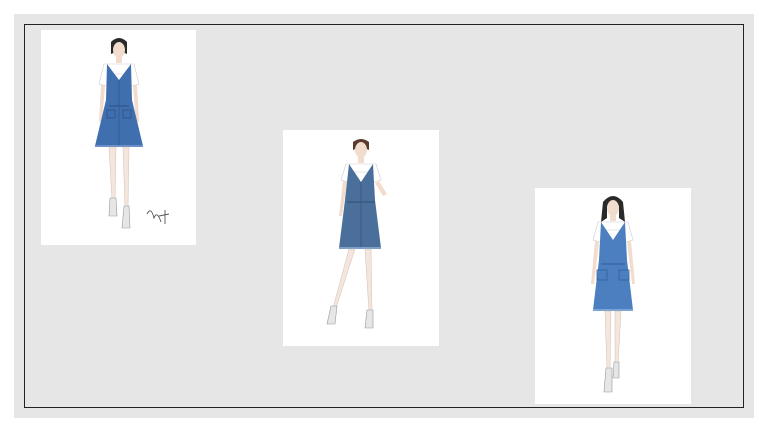 Image resolution: width=768 pixels, height=432 pixels. What do you see at coordinates (158, 217) in the screenshot?
I see `signature-mark` at bounding box center [158, 217].